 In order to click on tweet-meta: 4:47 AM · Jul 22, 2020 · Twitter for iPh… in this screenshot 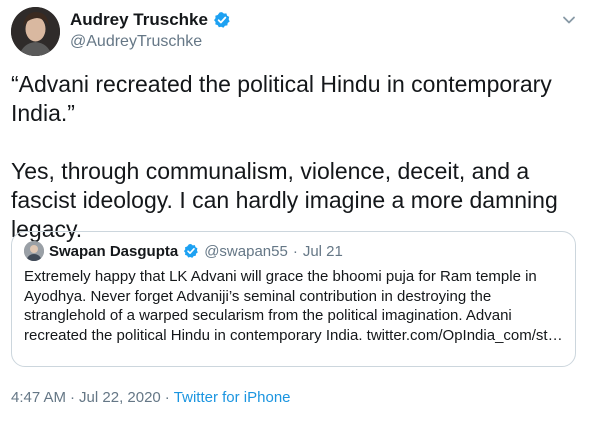, I will do `click(151, 397)`.